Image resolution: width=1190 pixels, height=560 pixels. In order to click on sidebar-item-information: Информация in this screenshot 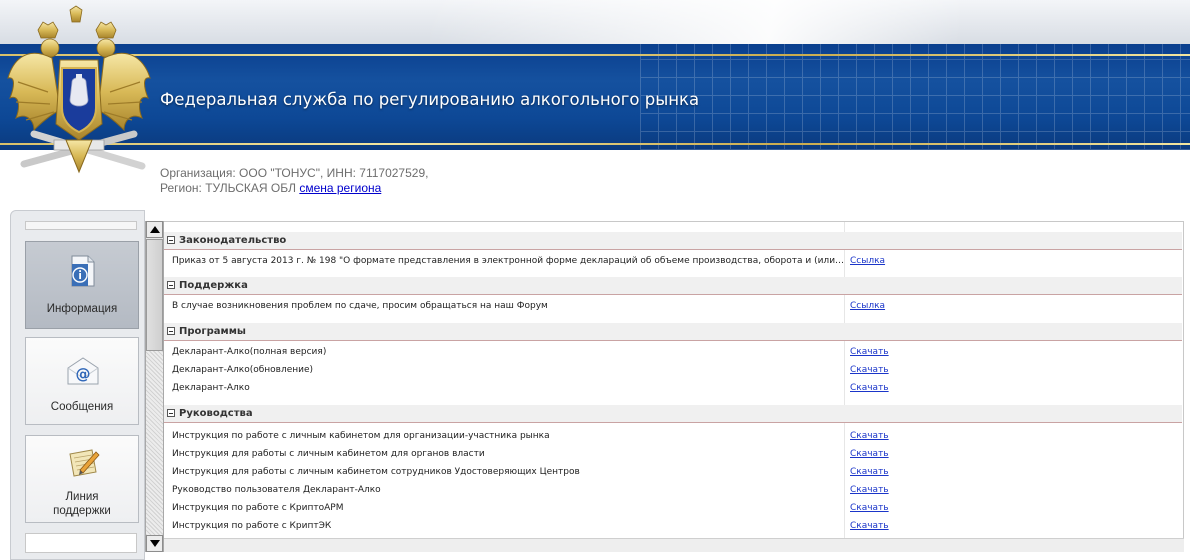, I will do `click(82, 285)`.